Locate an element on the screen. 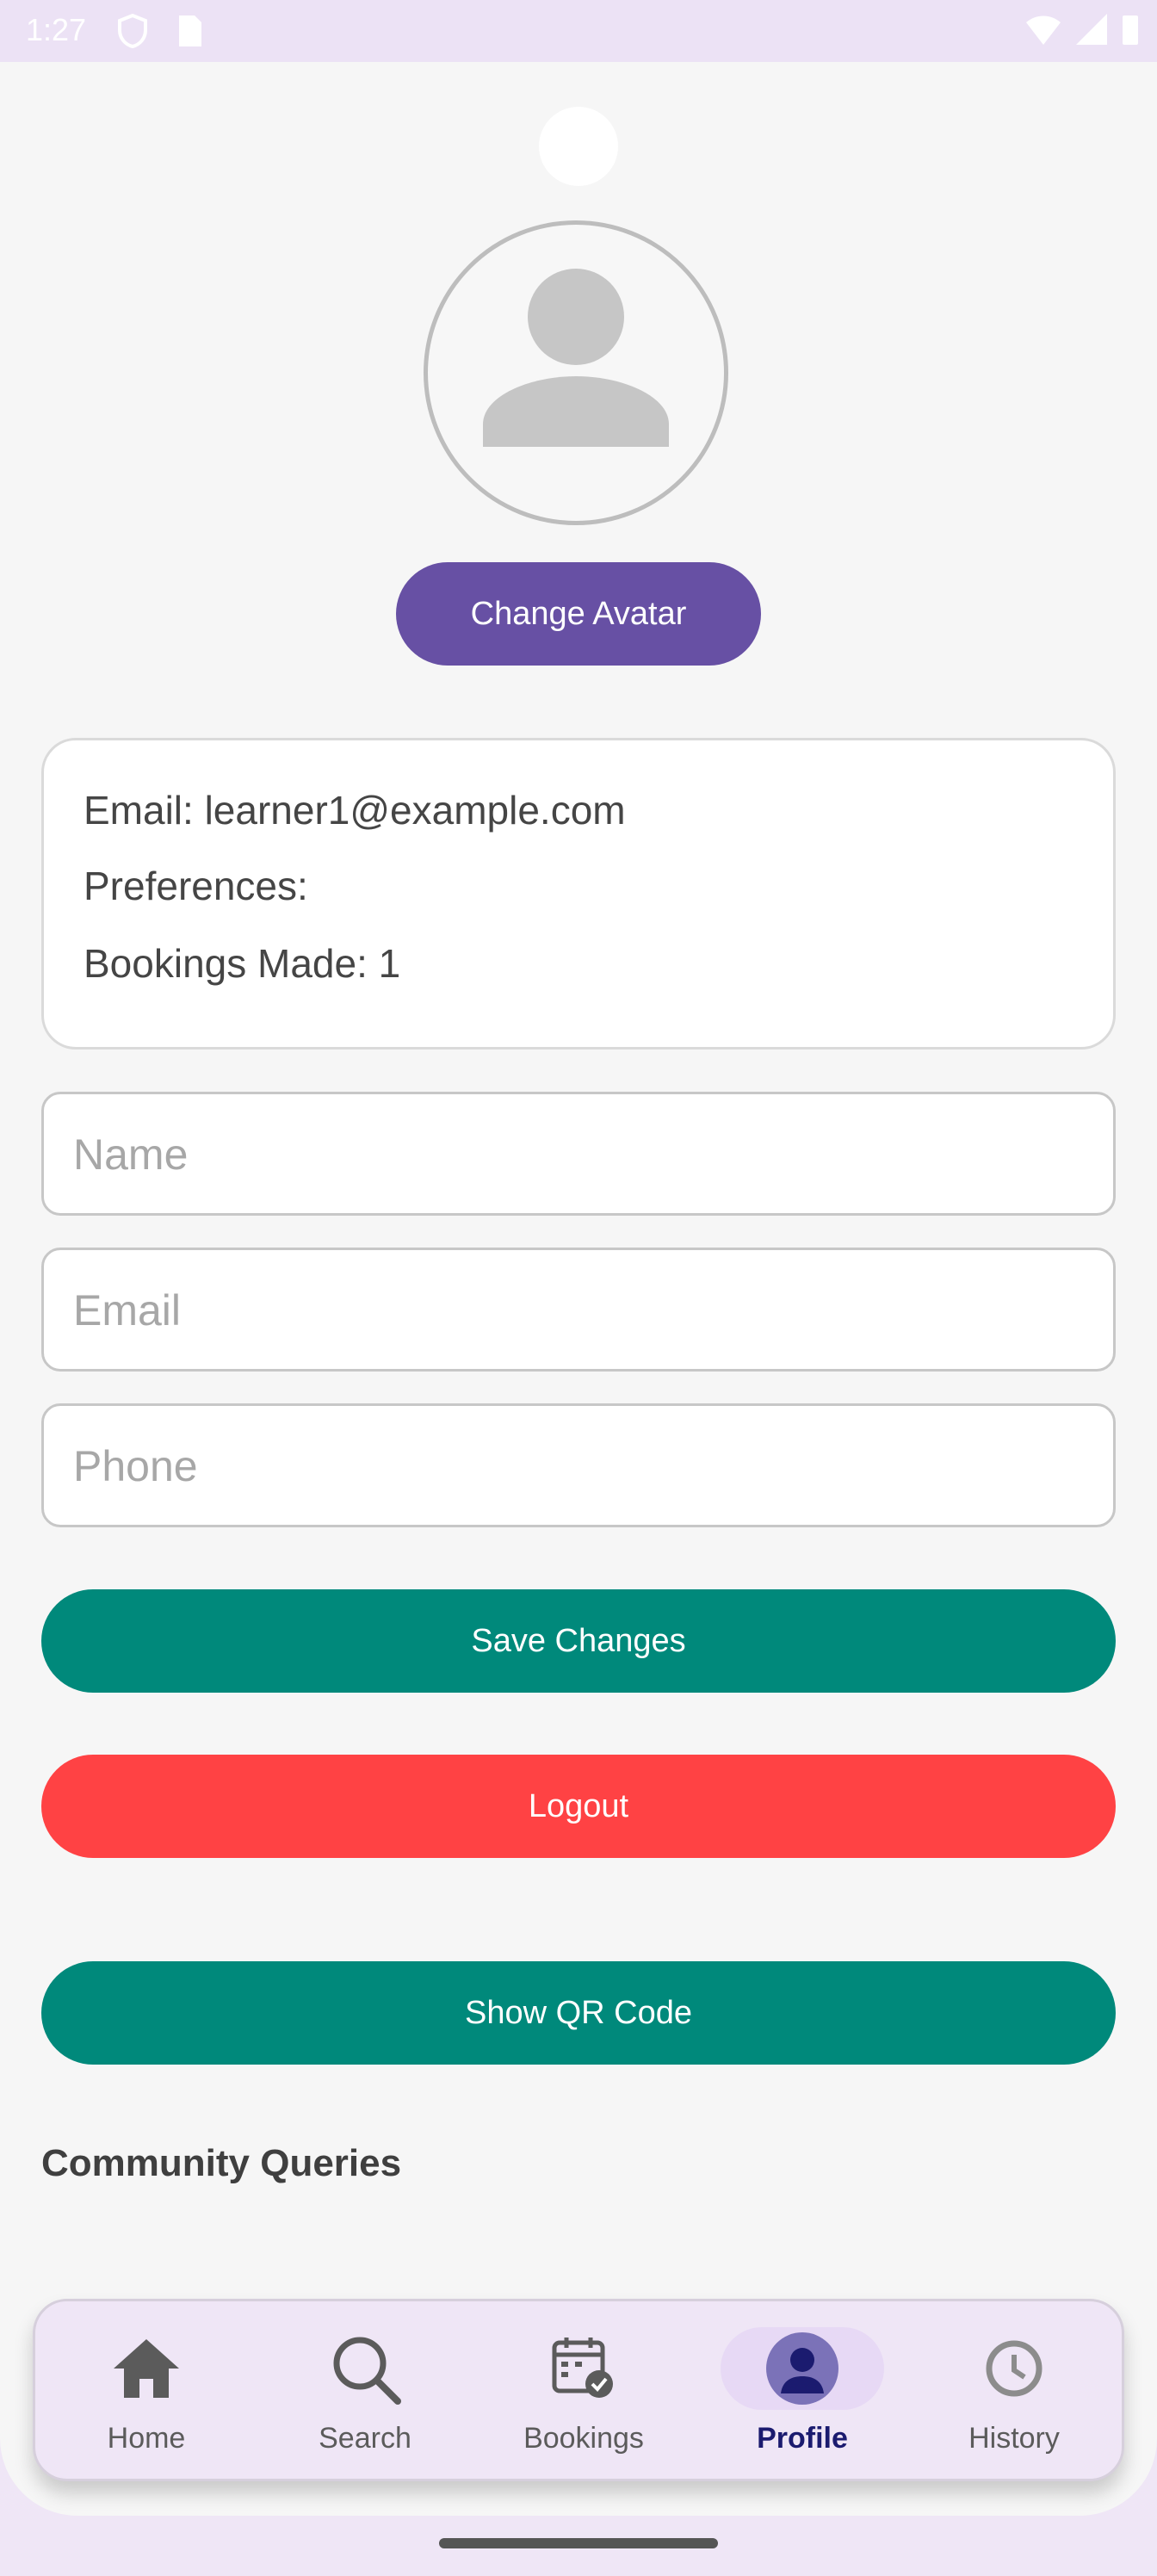  person-icon is located at coordinates (802, 2368).